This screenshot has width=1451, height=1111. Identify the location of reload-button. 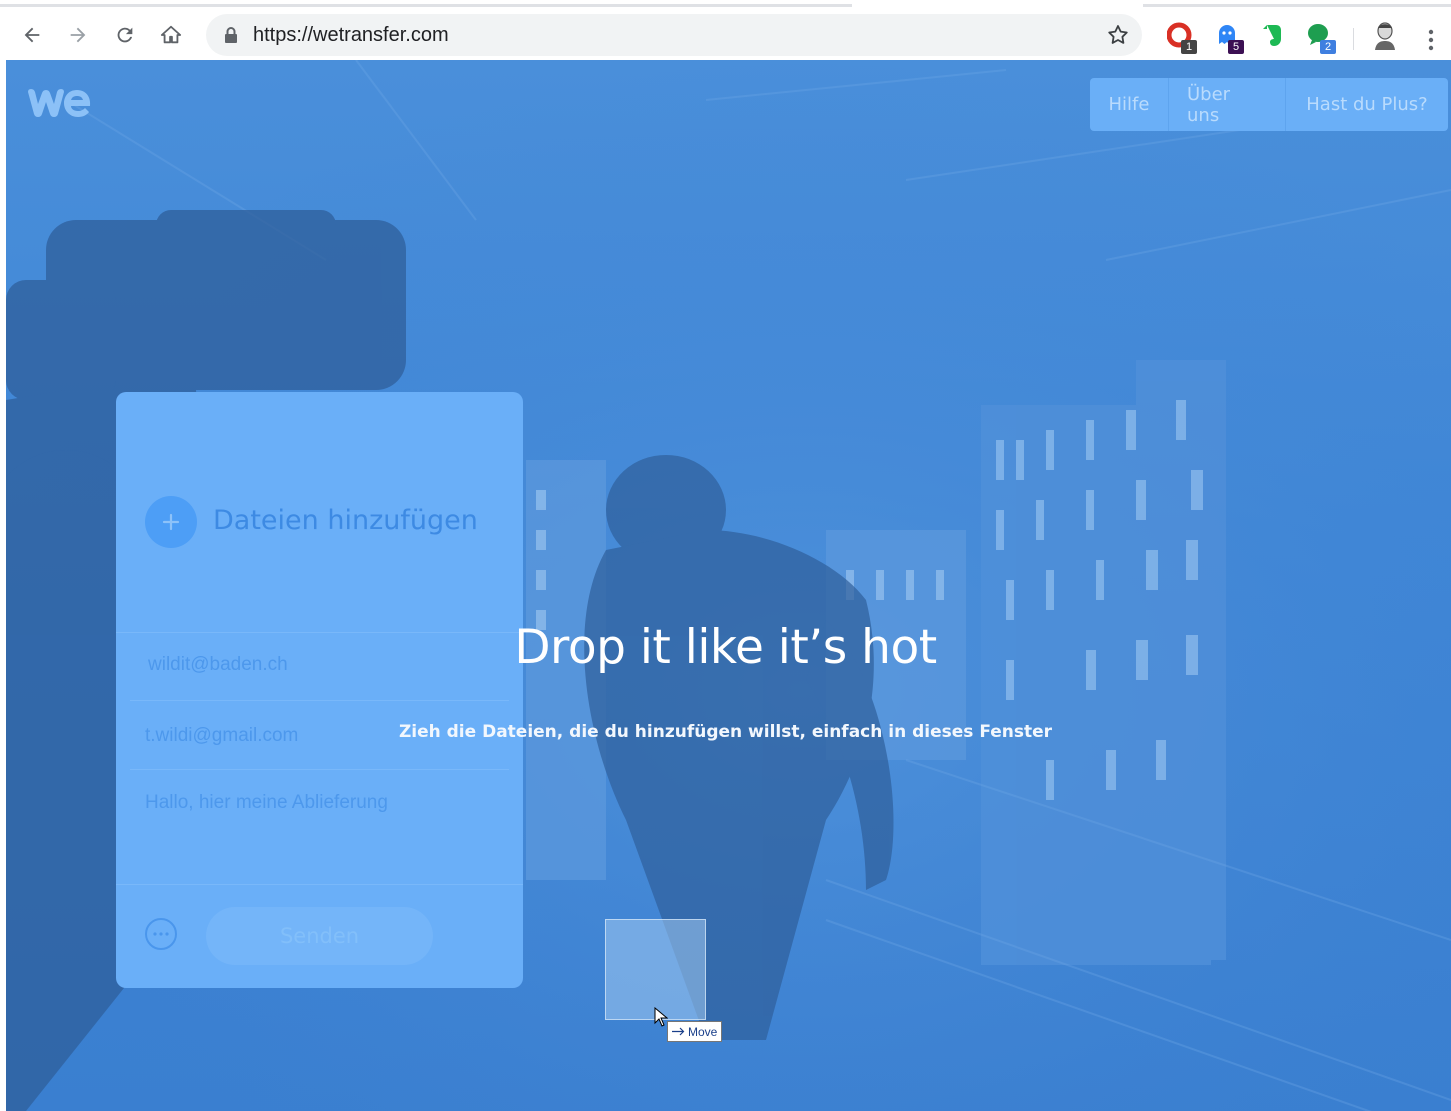
(125, 35).